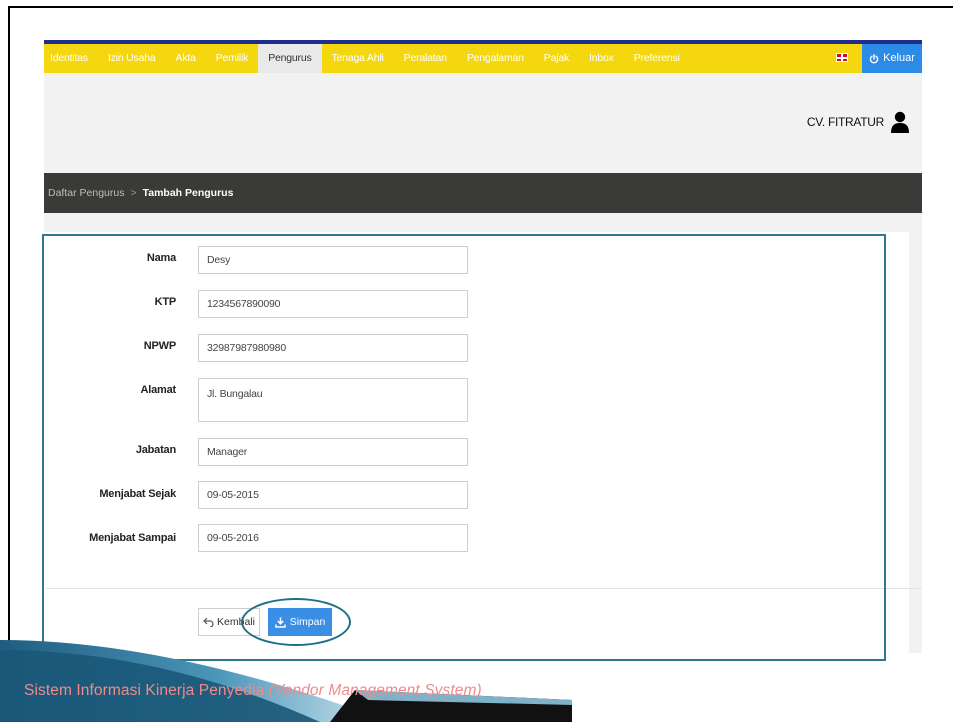 This screenshot has height=722, width=953. What do you see at coordinates (333, 538) in the screenshot?
I see `menjabat-sampai-input` at bounding box center [333, 538].